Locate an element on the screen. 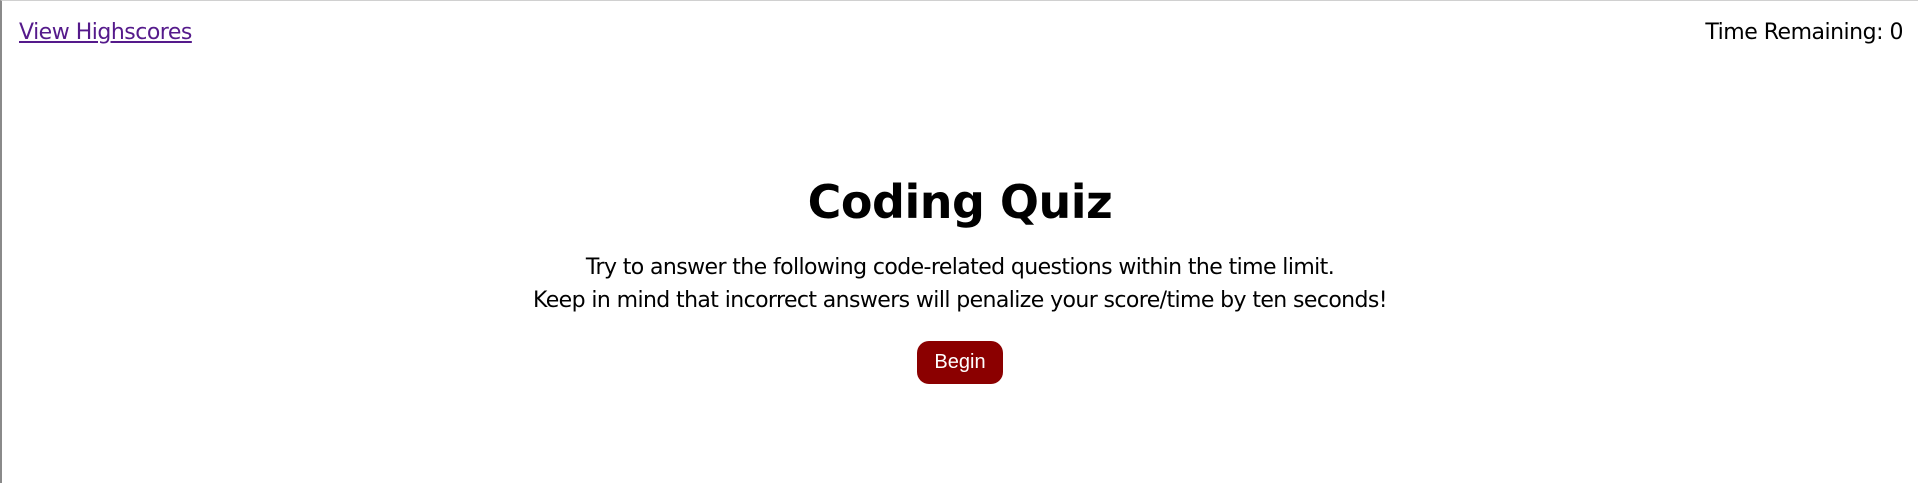 This screenshot has width=1920, height=484. view-highscores-link: View Highscores is located at coordinates (105, 32).